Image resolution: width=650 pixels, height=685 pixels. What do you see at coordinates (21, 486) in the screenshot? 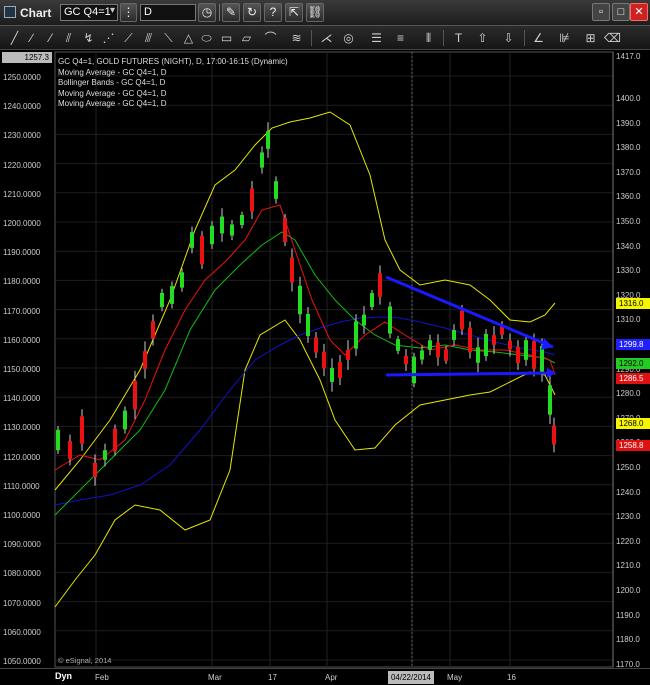
I see `left-axis-label: 1110.0000` at bounding box center [21, 486].